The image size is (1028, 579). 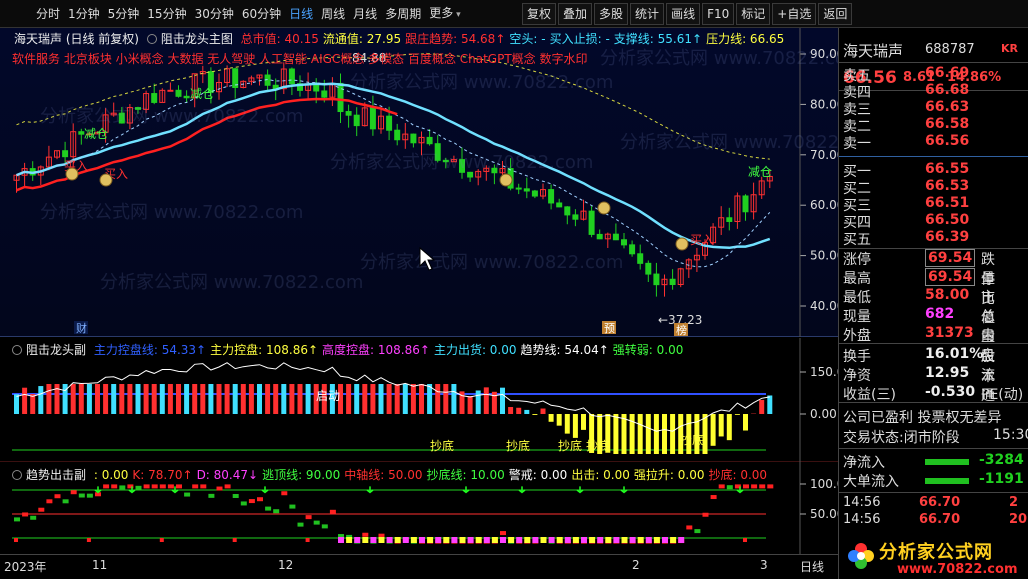 What do you see at coordinates (100, 565) in the screenshot?
I see `x-tick-11: 11` at bounding box center [100, 565].